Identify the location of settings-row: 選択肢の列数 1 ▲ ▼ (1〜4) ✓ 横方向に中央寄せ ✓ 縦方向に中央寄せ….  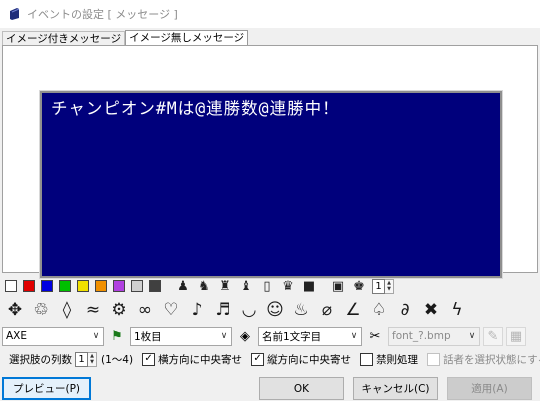
(270, 359).